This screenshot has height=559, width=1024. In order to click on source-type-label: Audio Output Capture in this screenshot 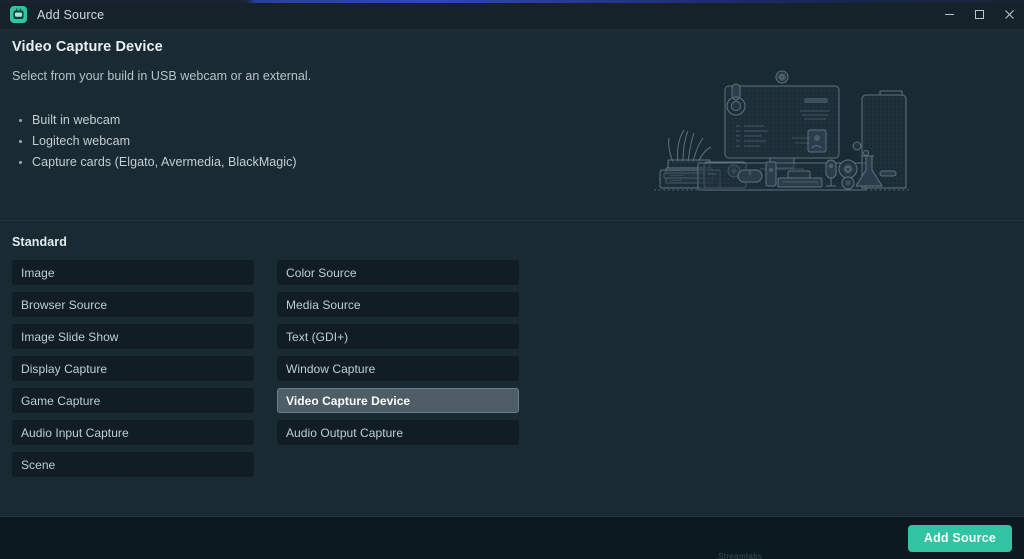, I will do `click(345, 432)`.